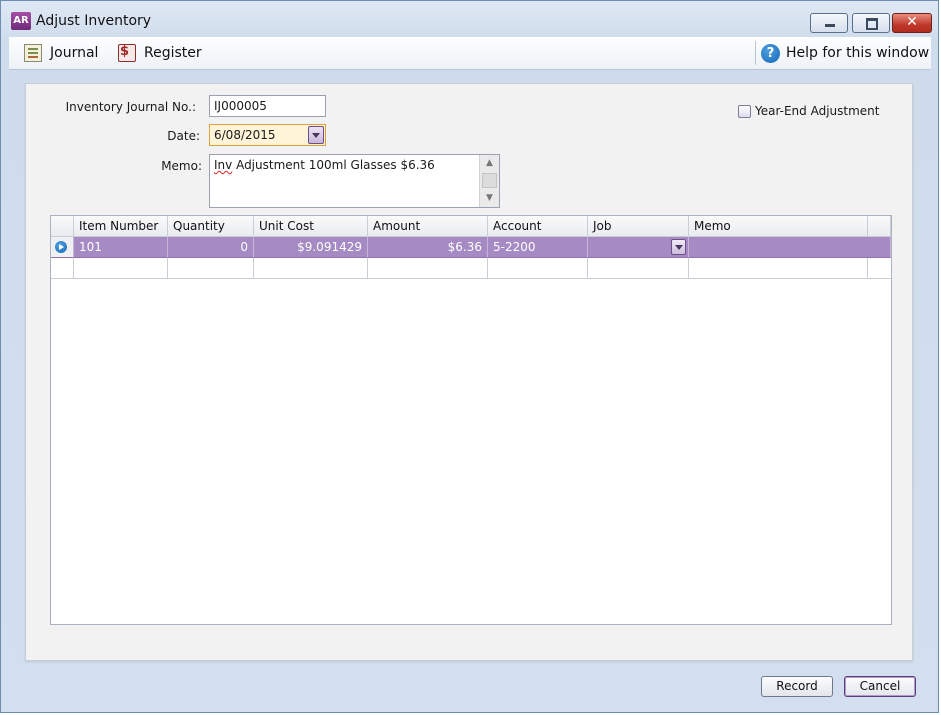  I want to click on column-header-job: Job, so click(638, 226).